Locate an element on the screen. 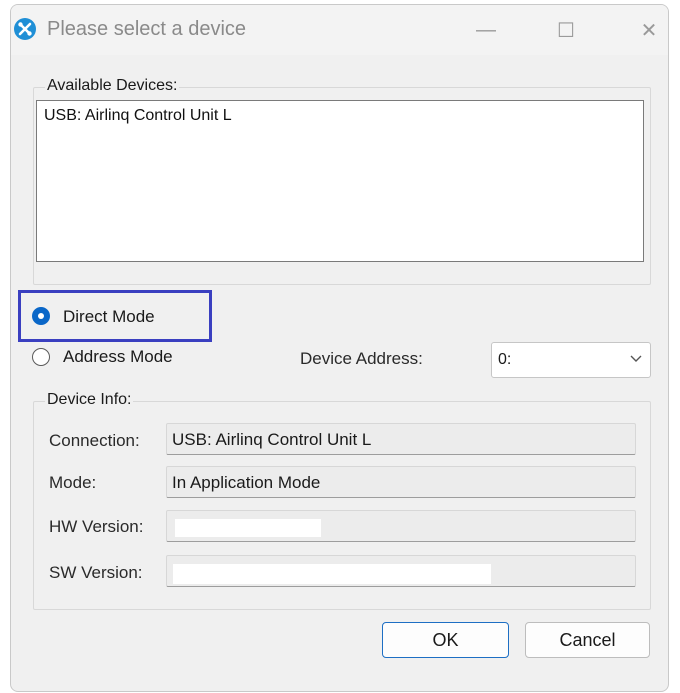  device-address-select: 0: is located at coordinates (571, 360).